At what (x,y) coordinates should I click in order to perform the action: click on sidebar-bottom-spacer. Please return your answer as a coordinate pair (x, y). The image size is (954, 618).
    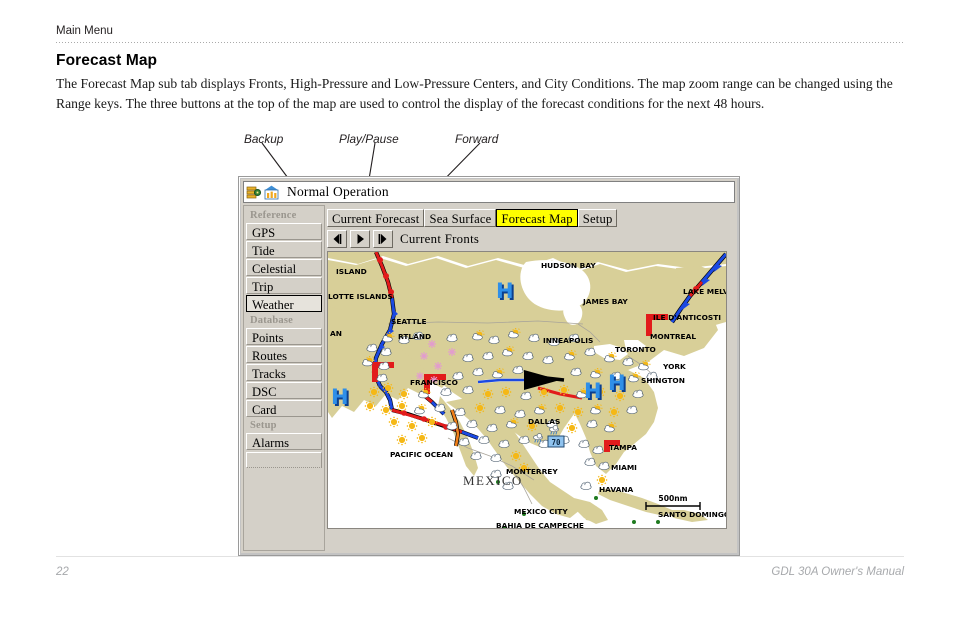
    Looking at the image, I should click on (284, 460).